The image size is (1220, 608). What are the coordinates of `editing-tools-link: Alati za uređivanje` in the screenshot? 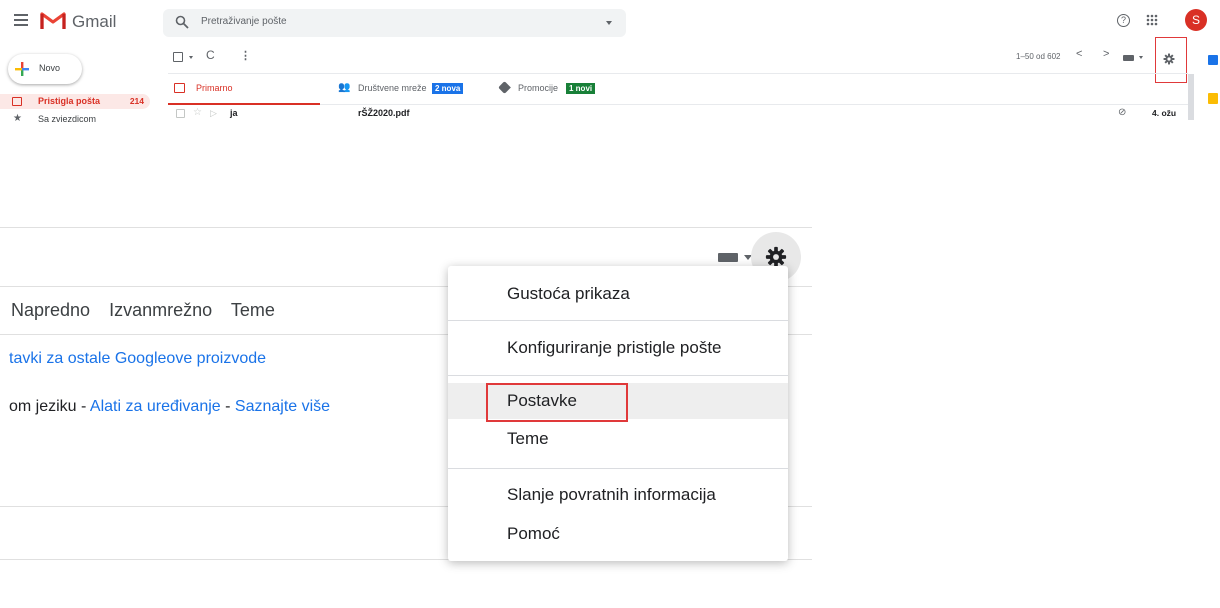 It's located at (155, 406).